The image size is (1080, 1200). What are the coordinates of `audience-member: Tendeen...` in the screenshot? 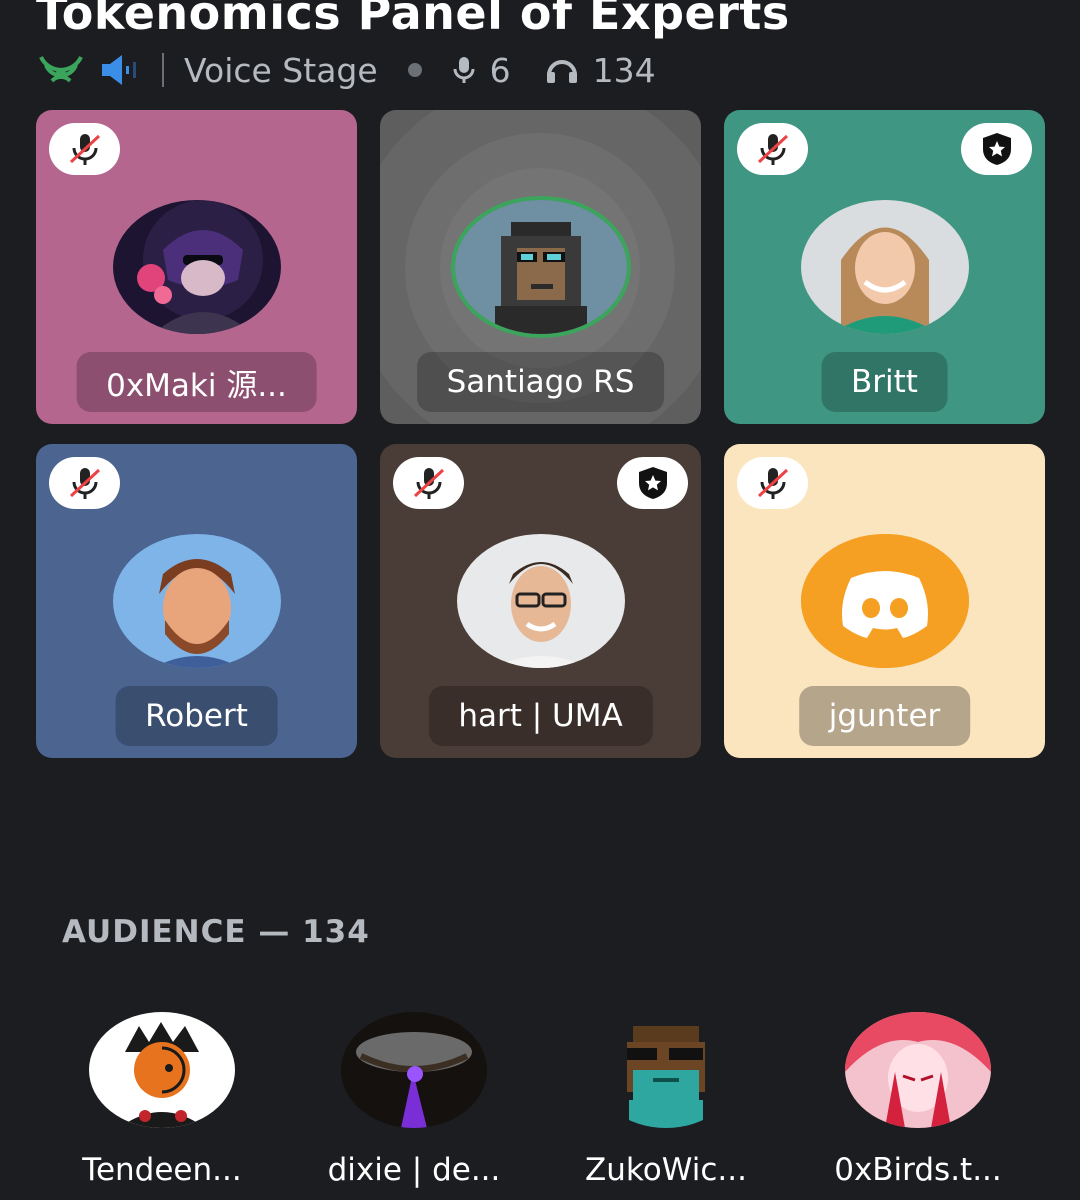 It's located at (162, 1099).